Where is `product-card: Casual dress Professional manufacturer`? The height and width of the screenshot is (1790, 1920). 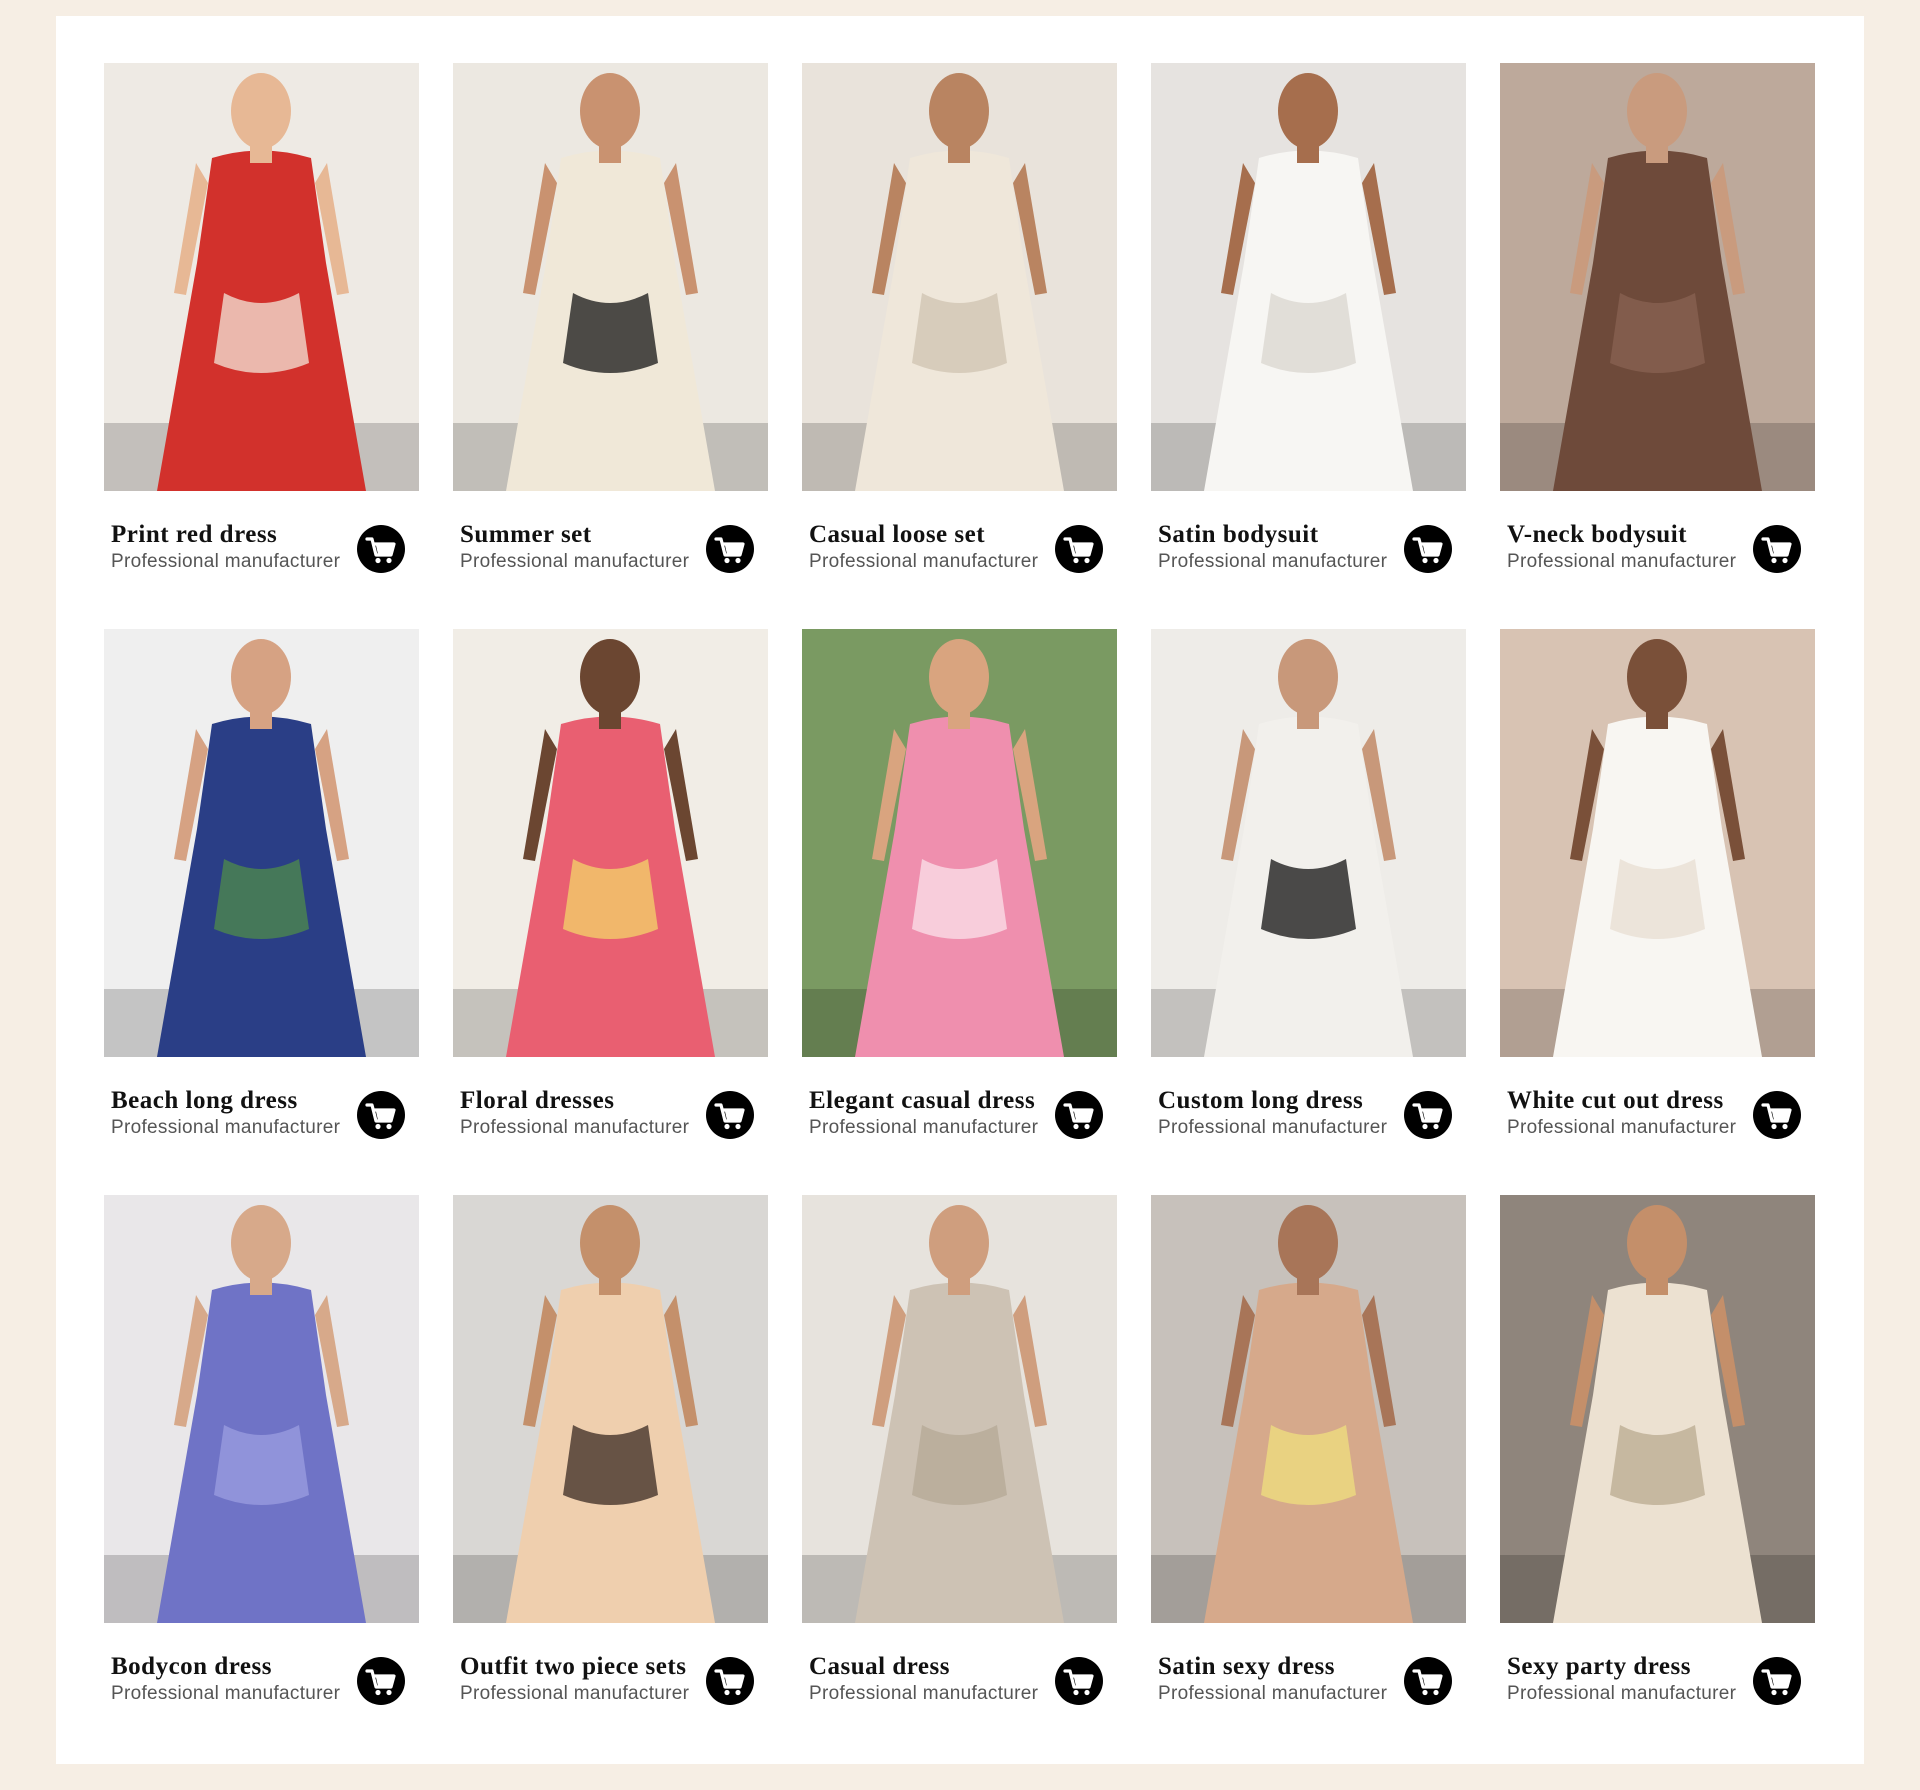 product-card: Casual dress Professional manufacturer is located at coordinates (959, 1478).